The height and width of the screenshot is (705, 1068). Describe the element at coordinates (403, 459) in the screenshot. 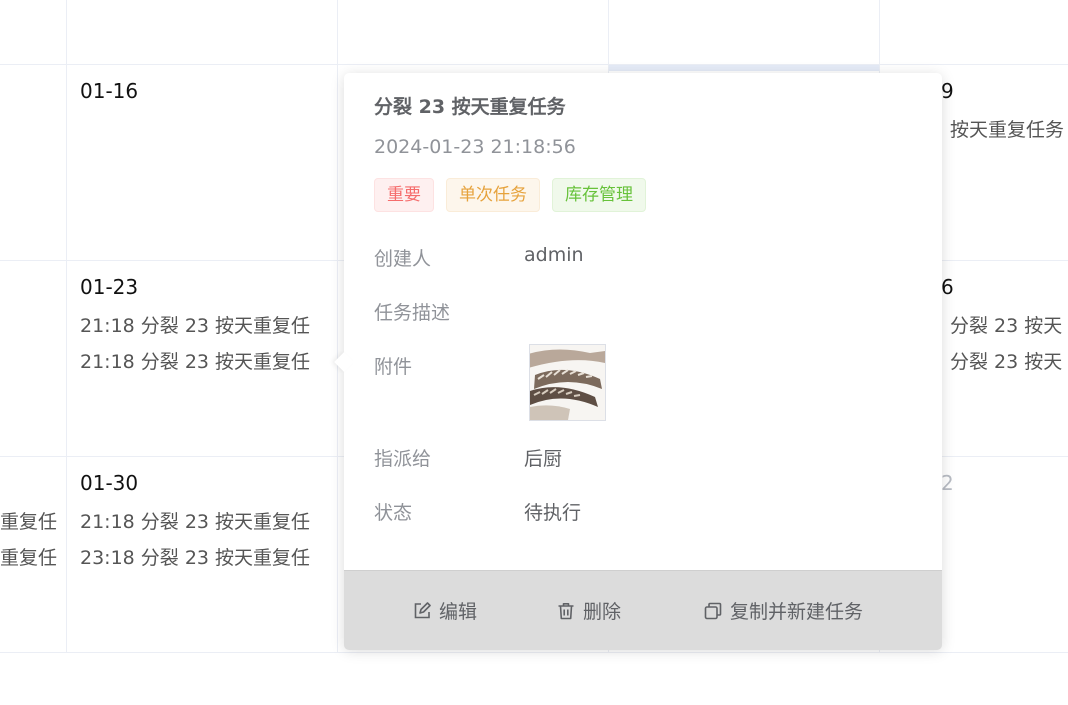

I see `assignee-label: 指派给` at that location.